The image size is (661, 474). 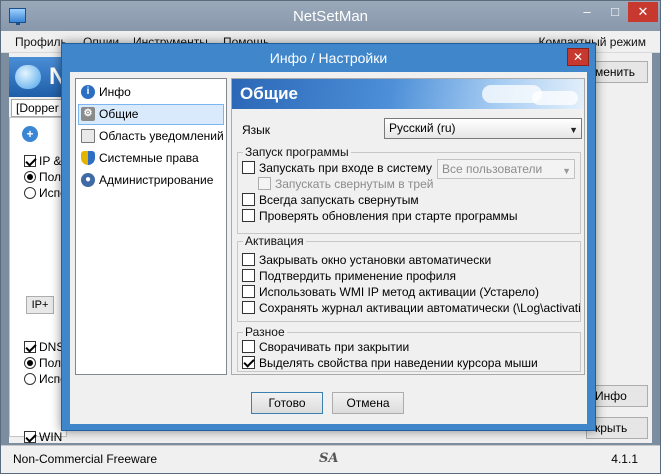 I want to click on dialog-titlebar: Инфо / Настройки ✕, so click(x=328, y=58).